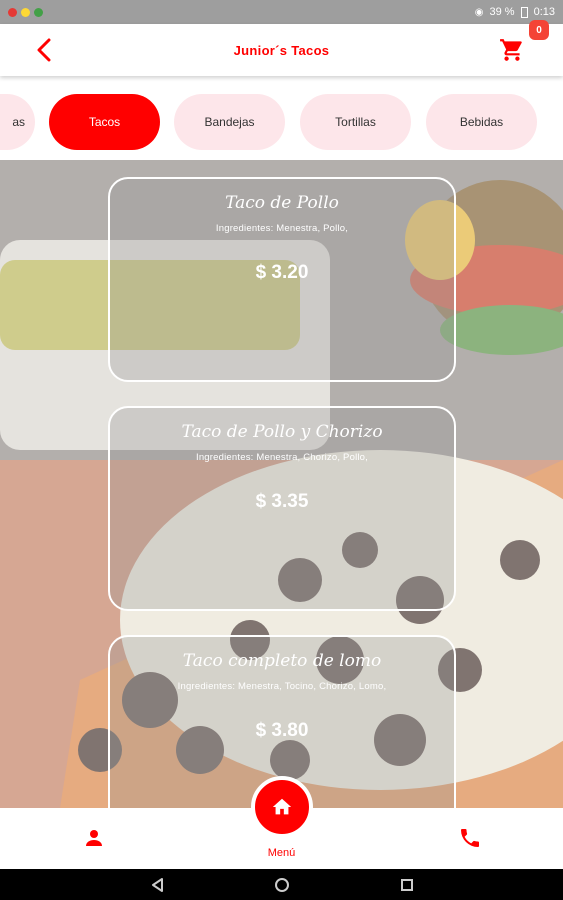  Describe the element at coordinates (282, 457) in the screenshot. I see `product-ingredients: Ingredientes: Menestra, Chorizo, Pollo,` at that location.